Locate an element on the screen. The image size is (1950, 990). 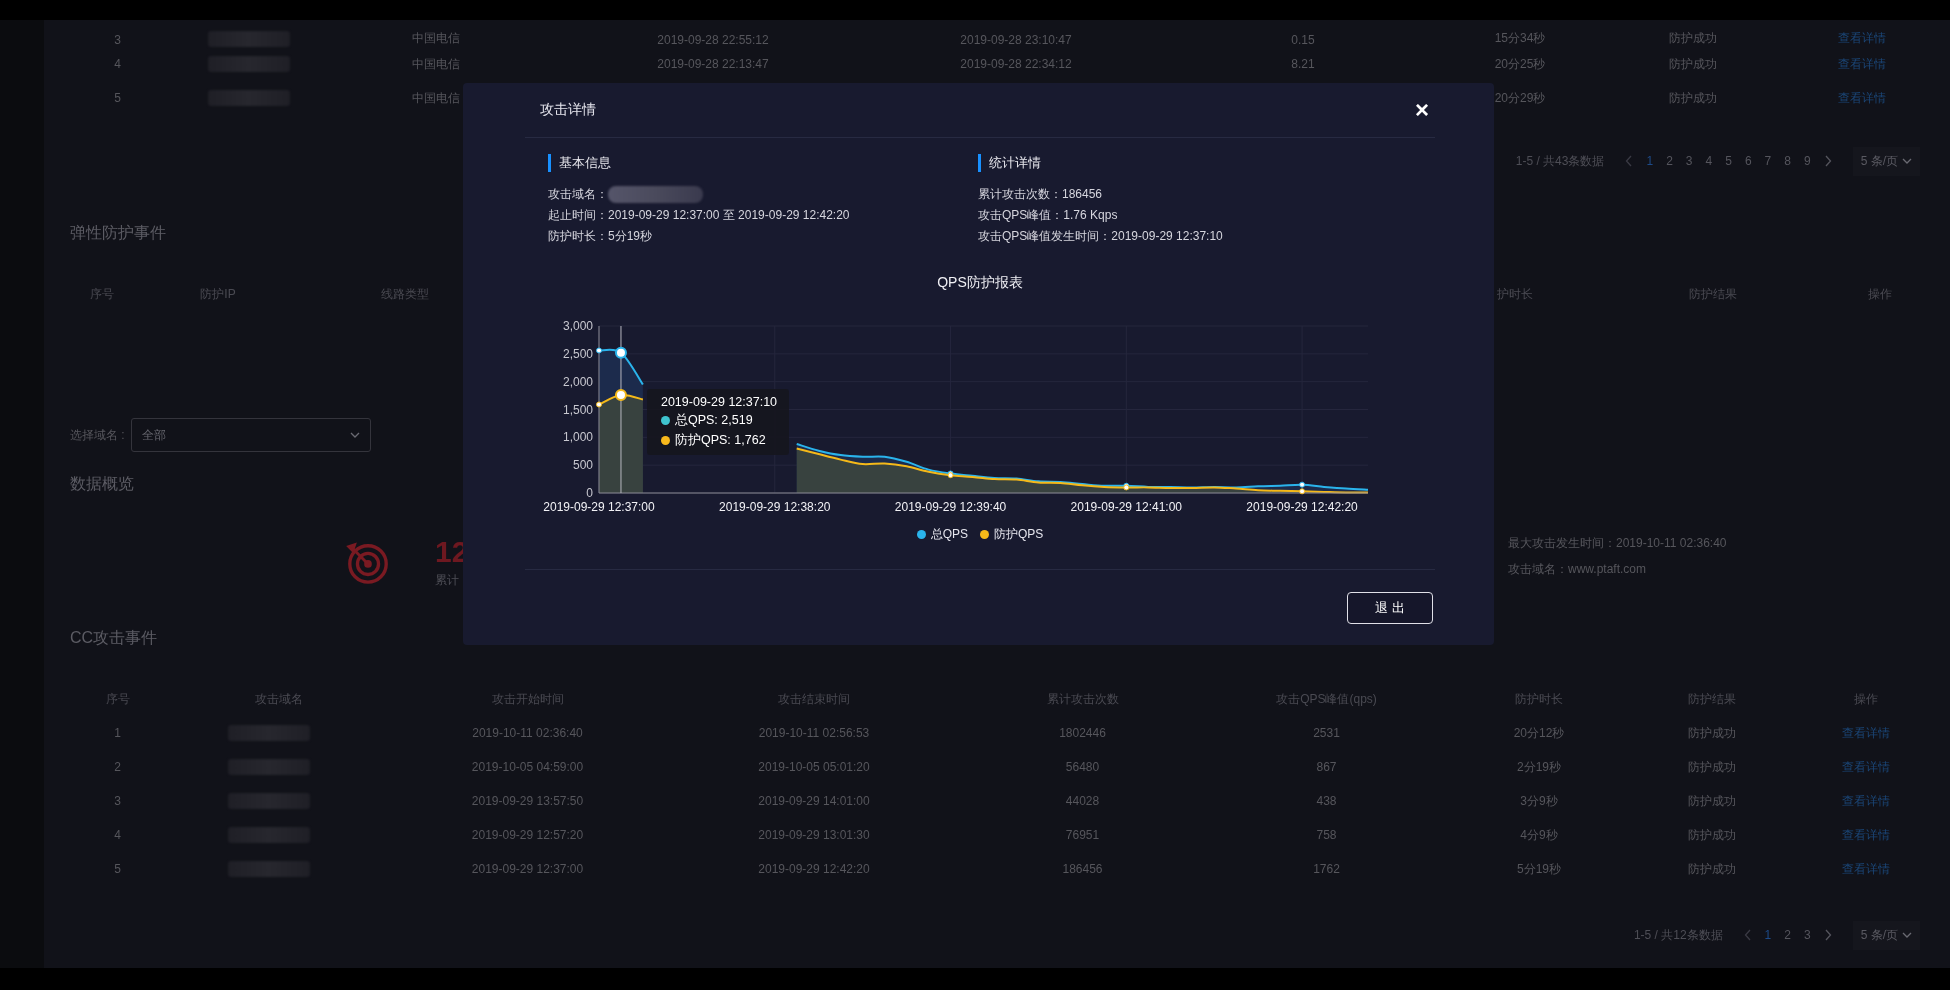
x-tick-label: 2019-09-29 12:37:00 is located at coordinates (599, 507).